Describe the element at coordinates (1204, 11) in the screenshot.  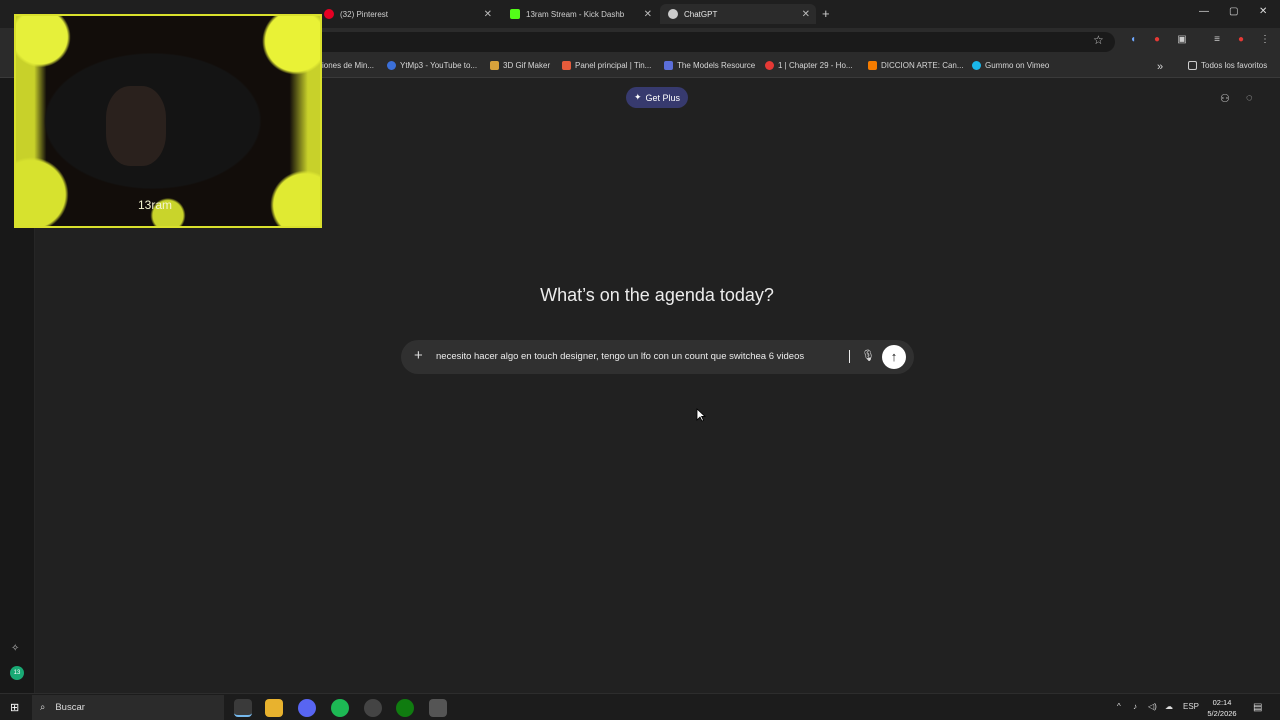
I see `minimize-button: —` at that location.